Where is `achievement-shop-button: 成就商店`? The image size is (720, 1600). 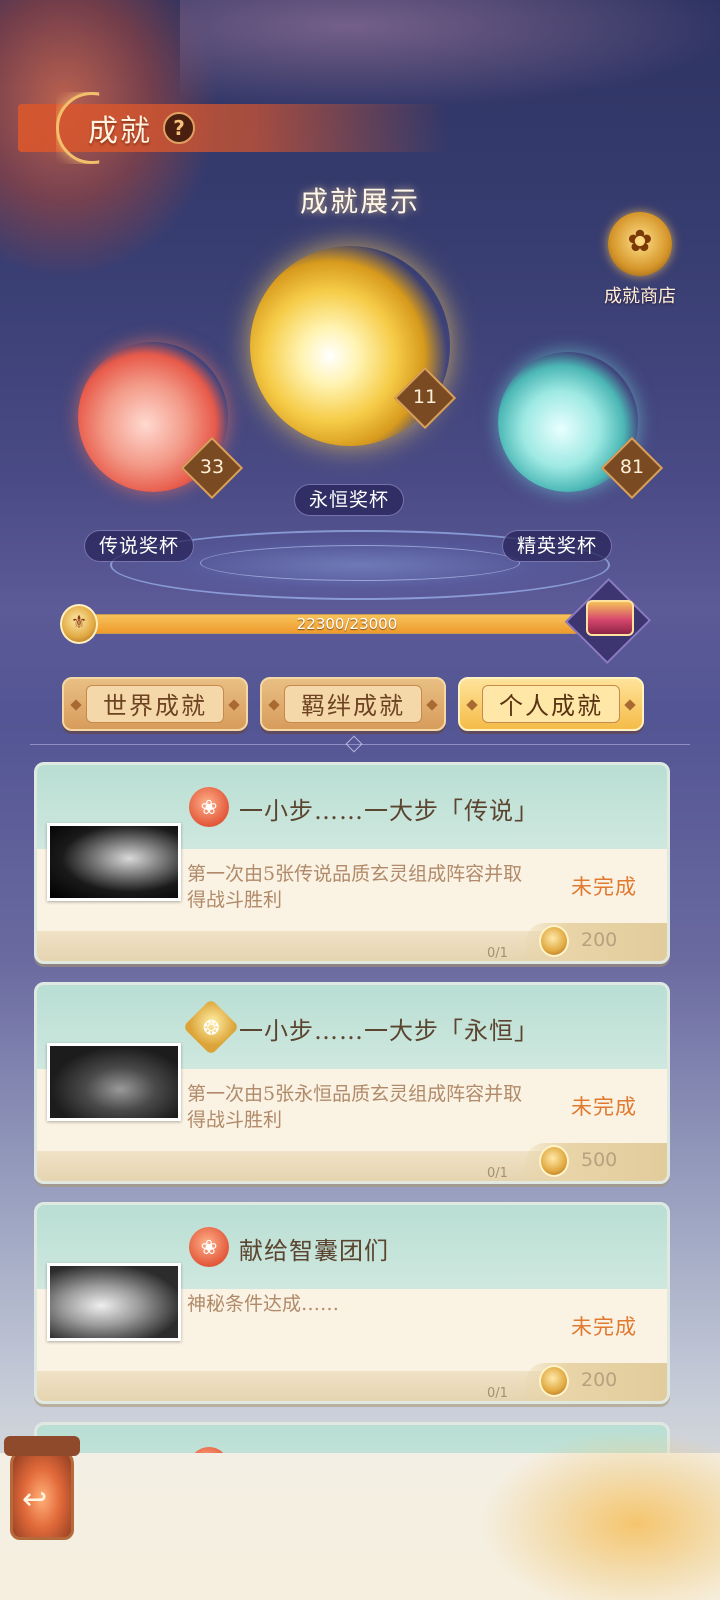 achievement-shop-button: 成就商店 is located at coordinates (640, 262).